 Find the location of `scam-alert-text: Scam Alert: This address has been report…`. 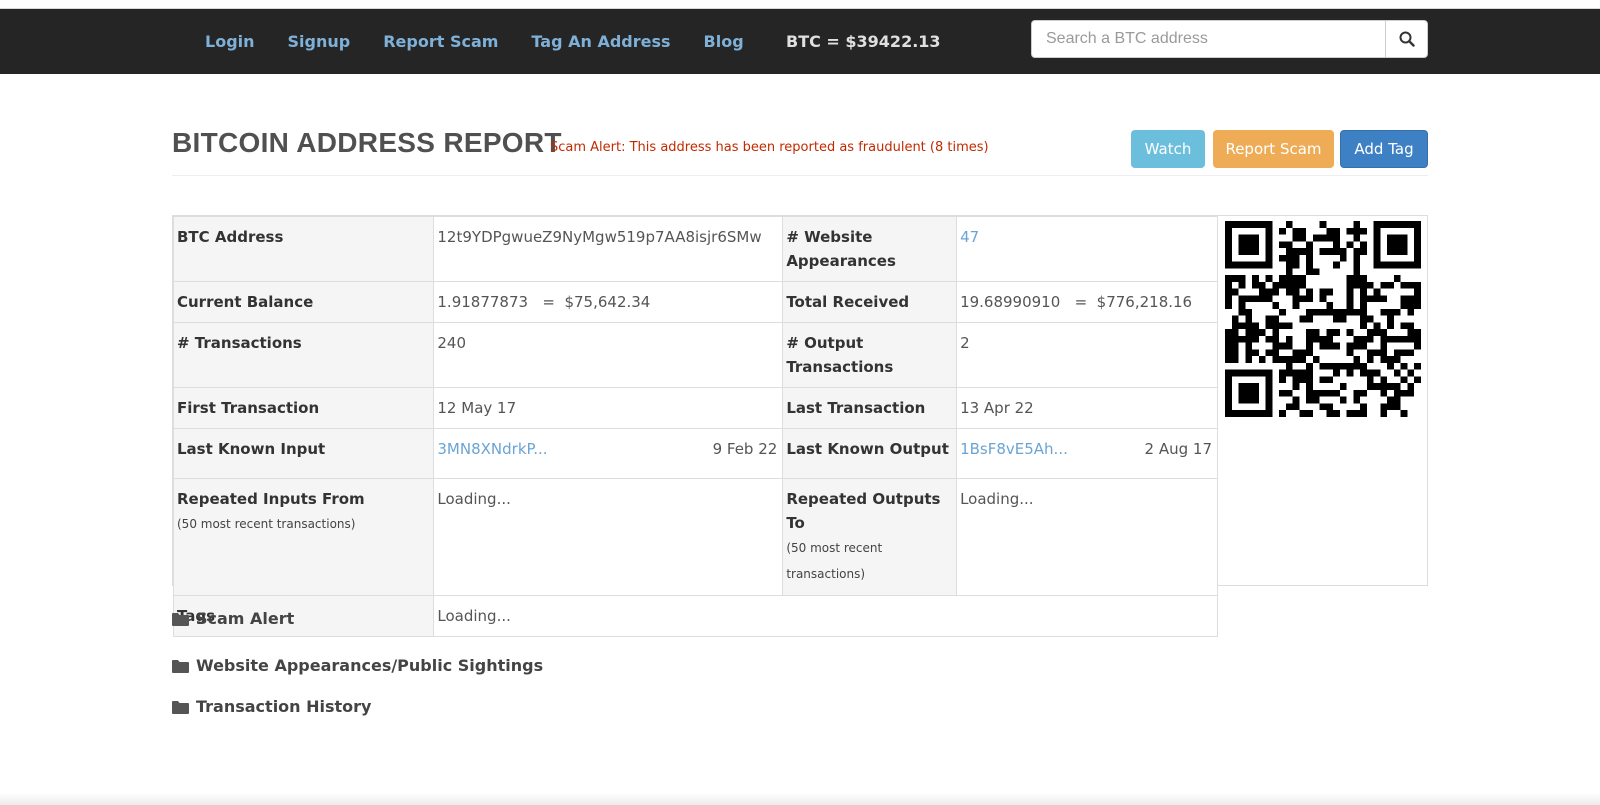

scam-alert-text: Scam Alert: This address has been report… is located at coordinates (769, 147).